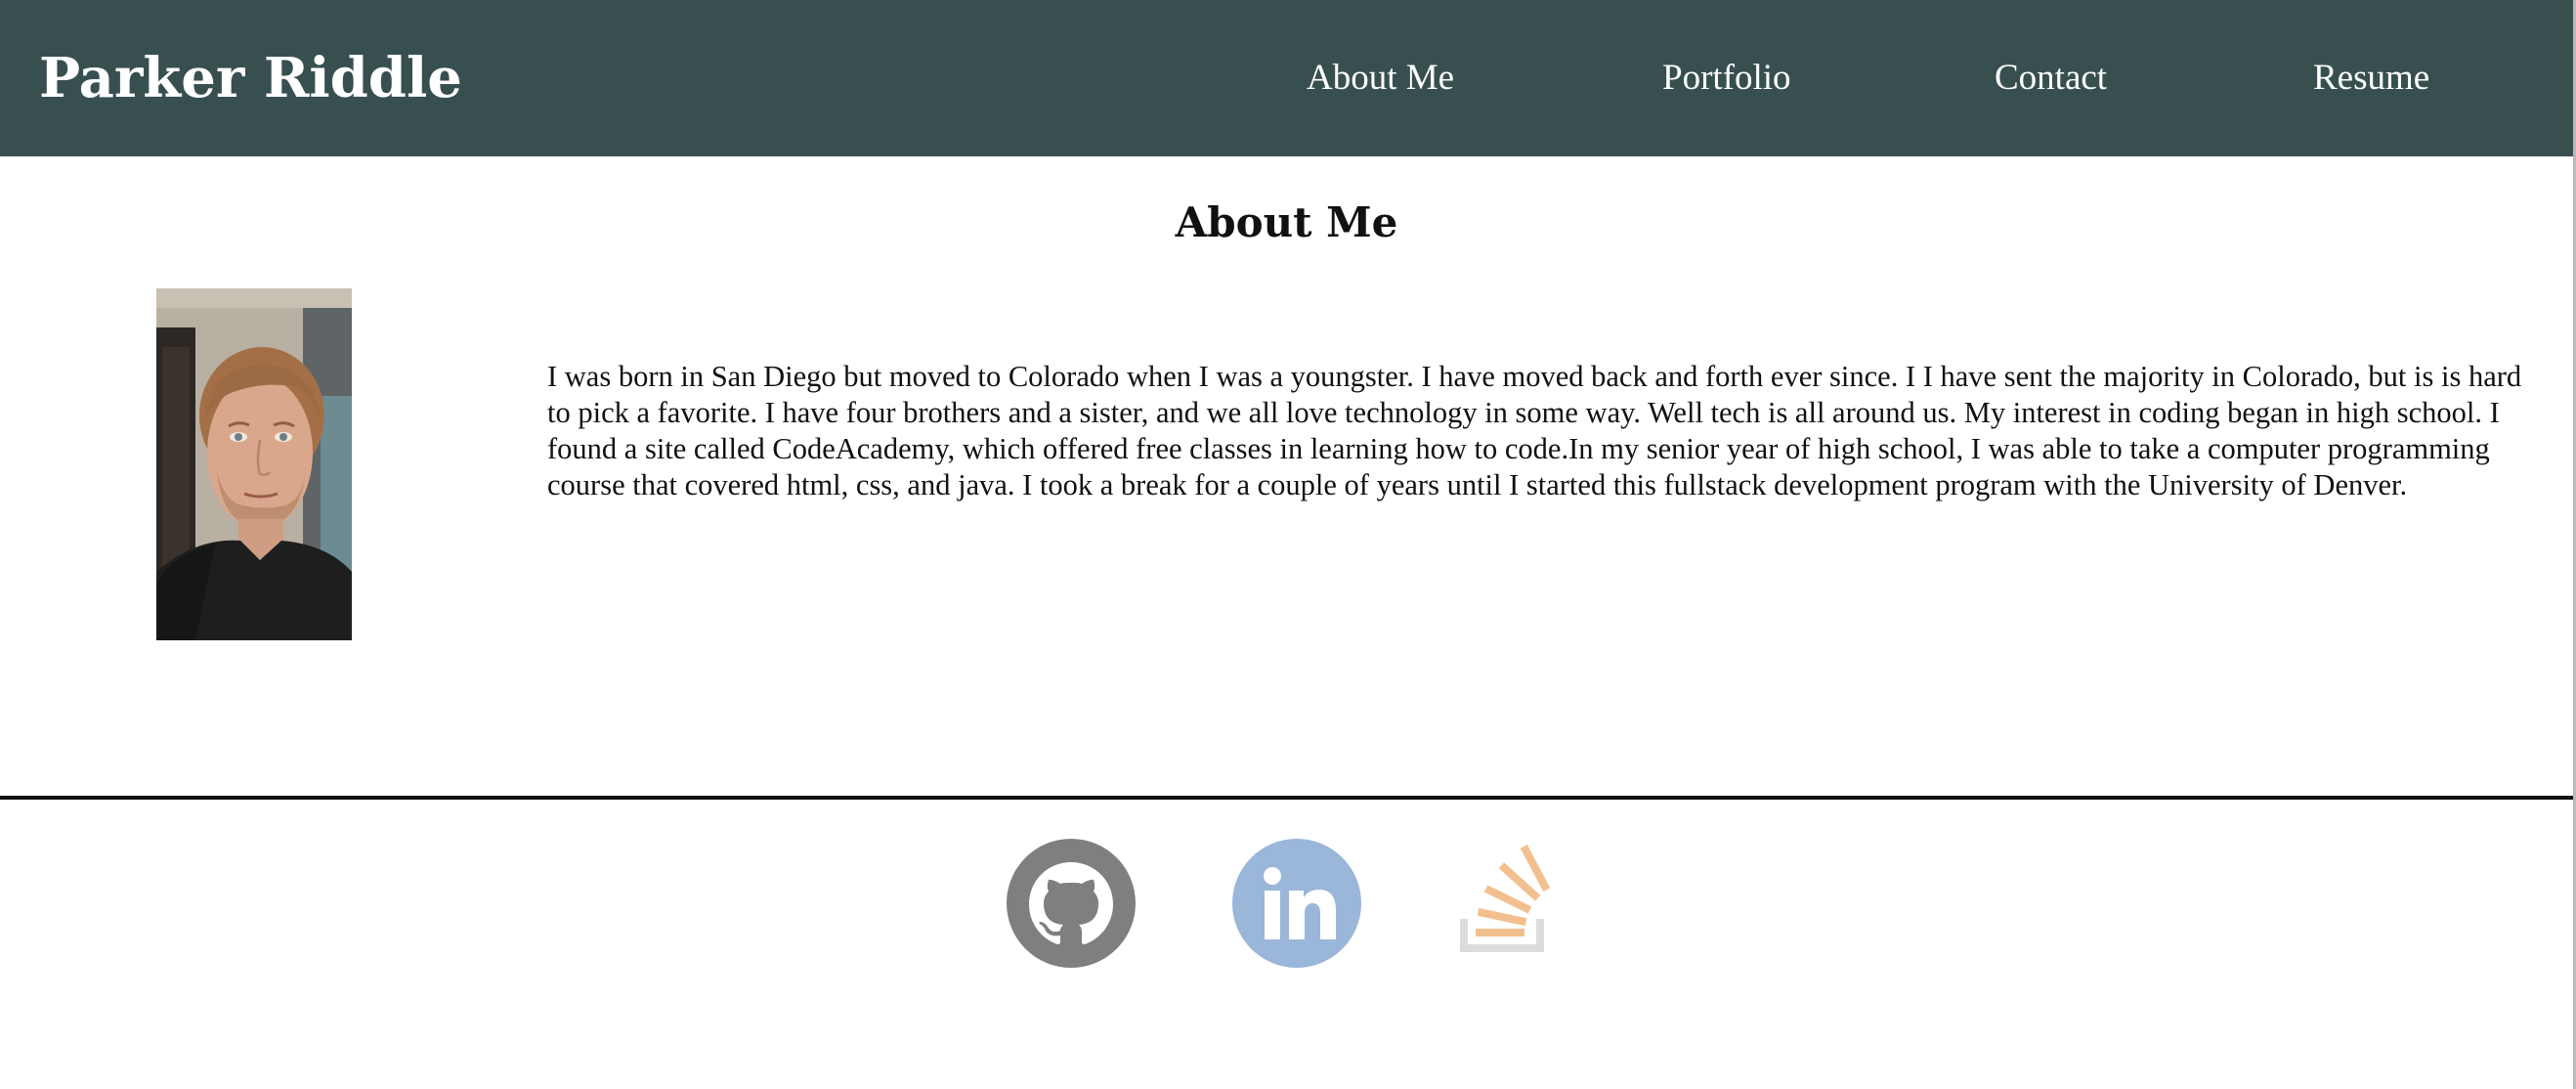 This screenshot has width=2576, height=1089. Describe the element at coordinates (1505, 898) in the screenshot. I see `stack-overflow-icon` at that location.